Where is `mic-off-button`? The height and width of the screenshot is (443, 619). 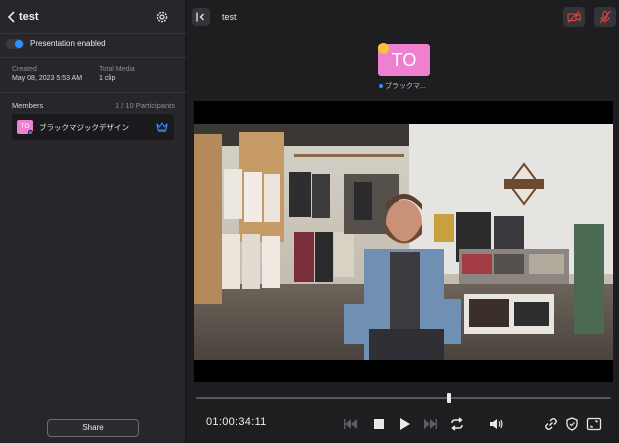
mic-off-button is located at coordinates (605, 17).